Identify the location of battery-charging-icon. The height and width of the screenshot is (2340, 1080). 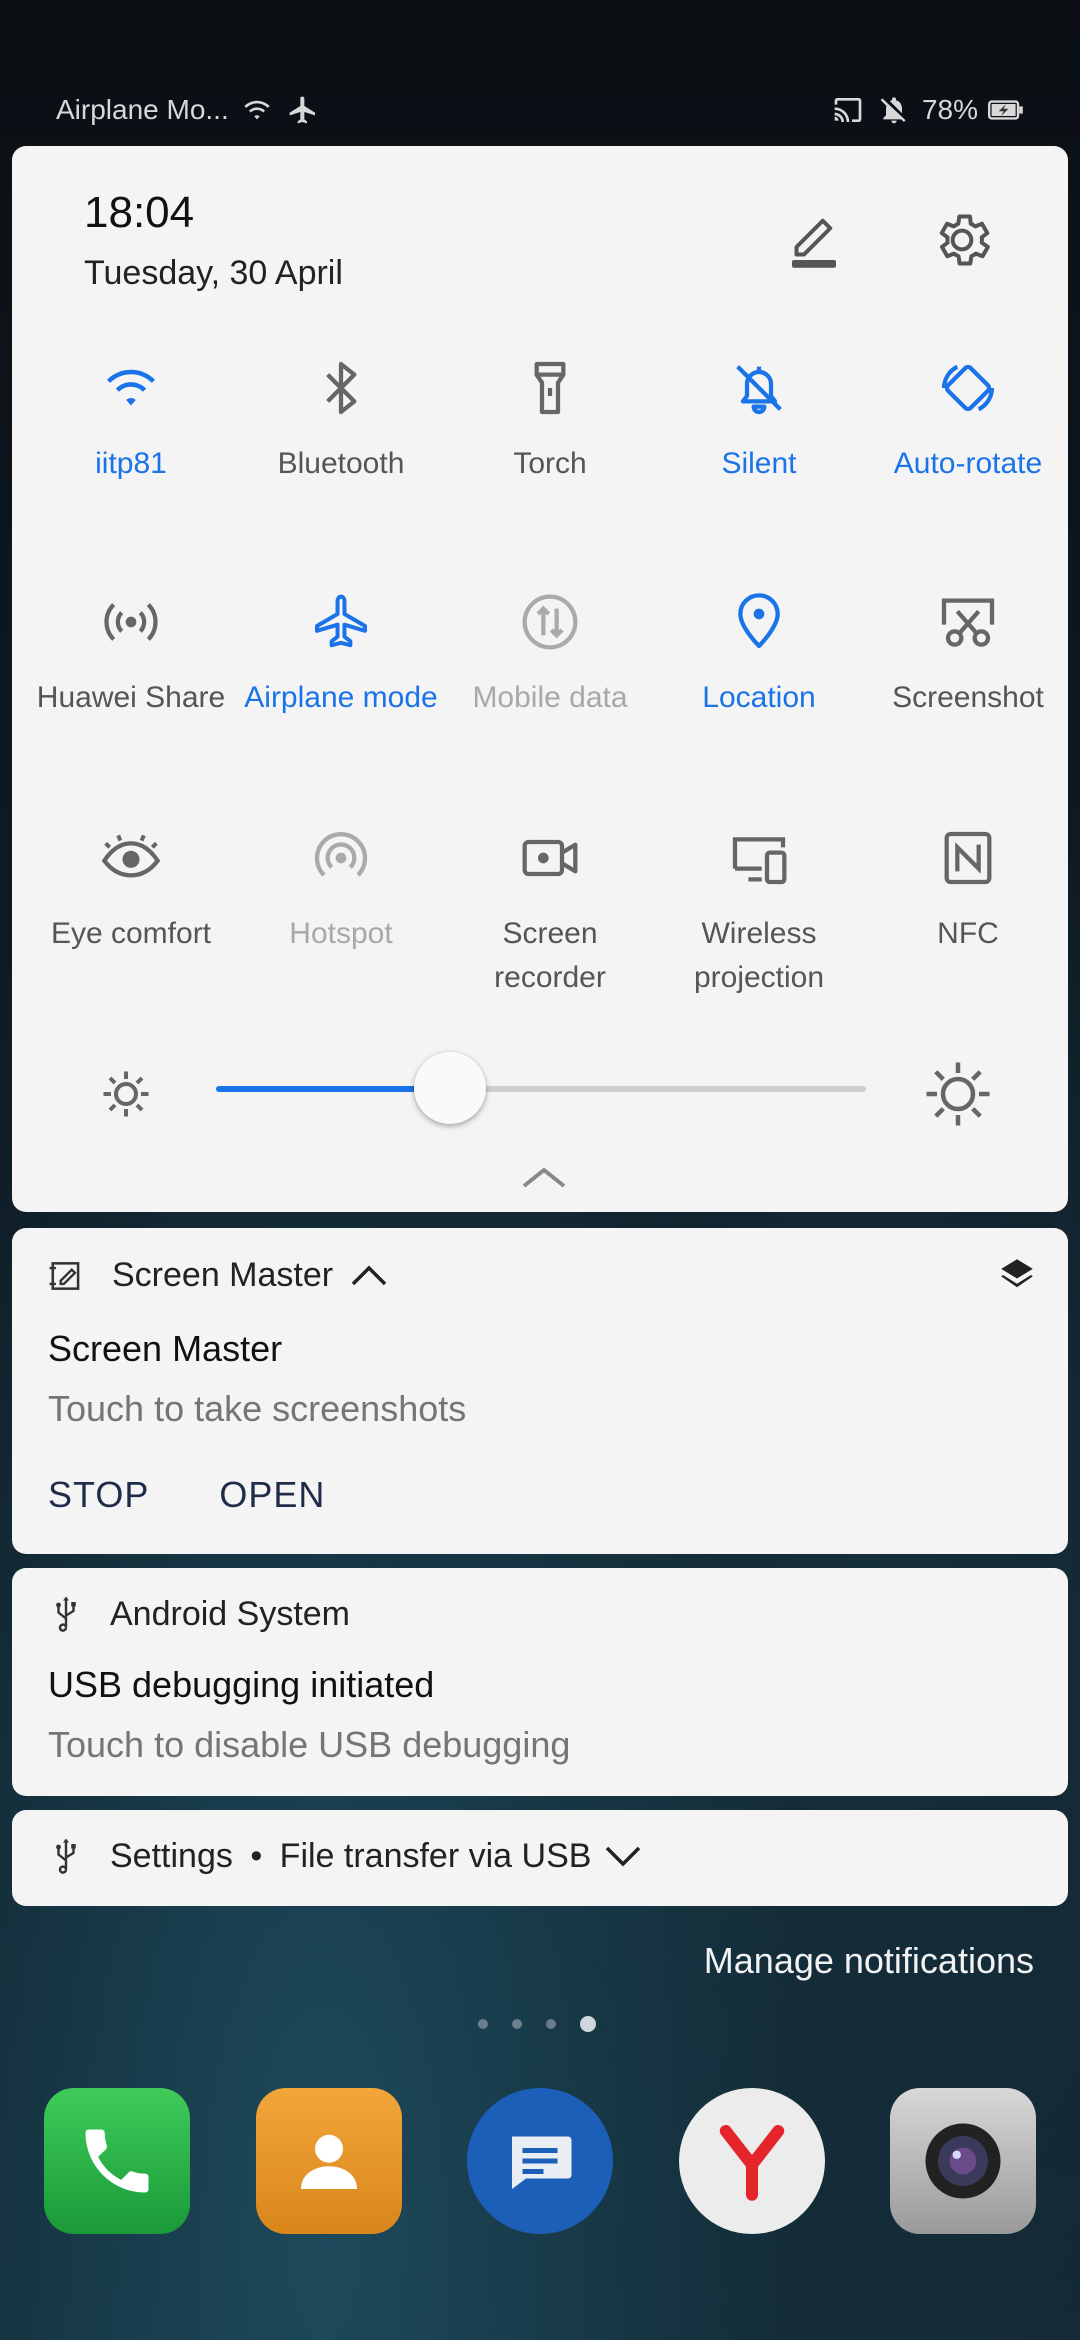
(1005, 110).